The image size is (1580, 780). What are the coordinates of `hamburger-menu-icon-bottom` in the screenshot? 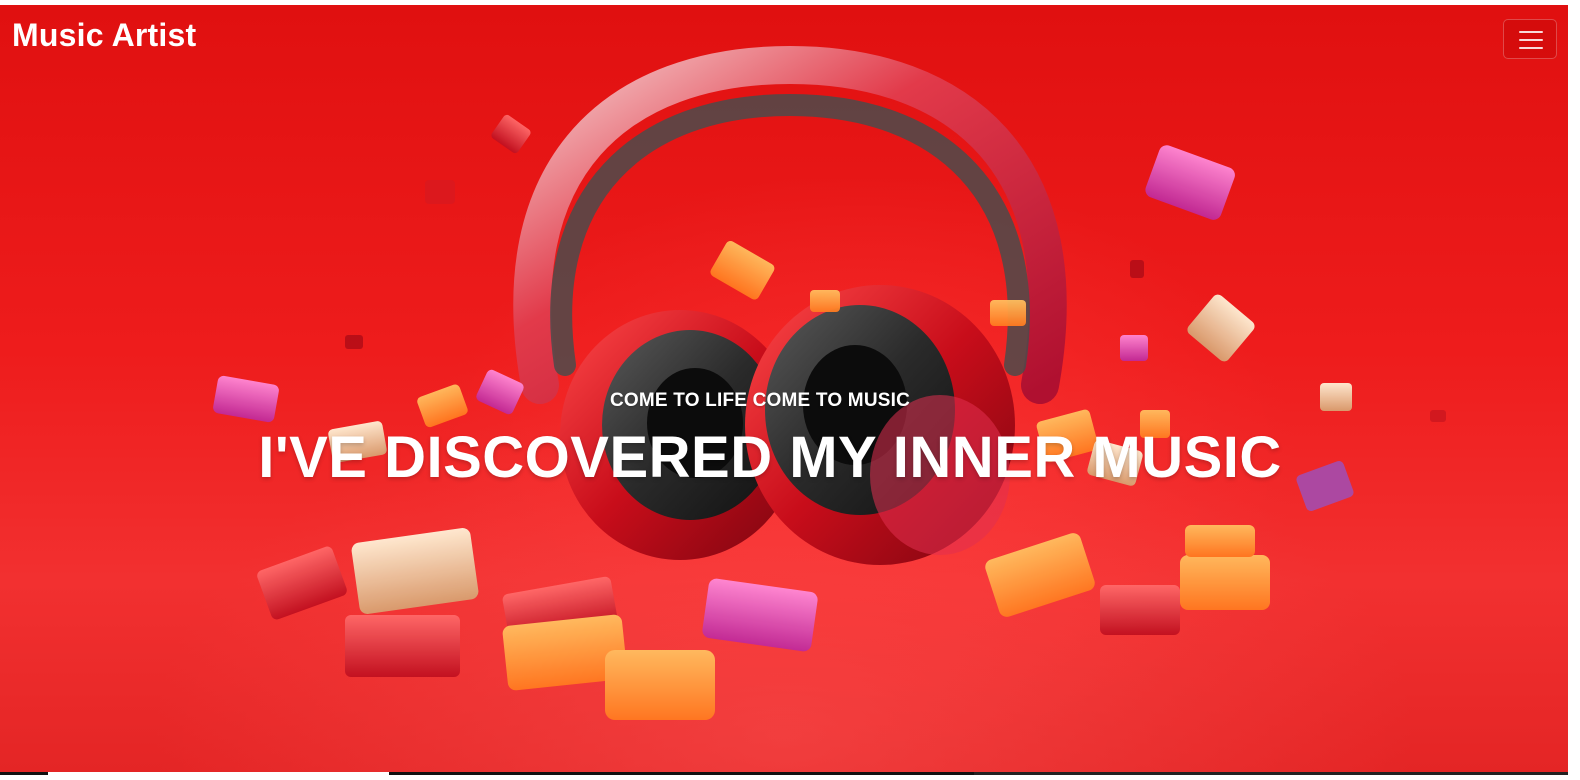 It's located at (1531, 48).